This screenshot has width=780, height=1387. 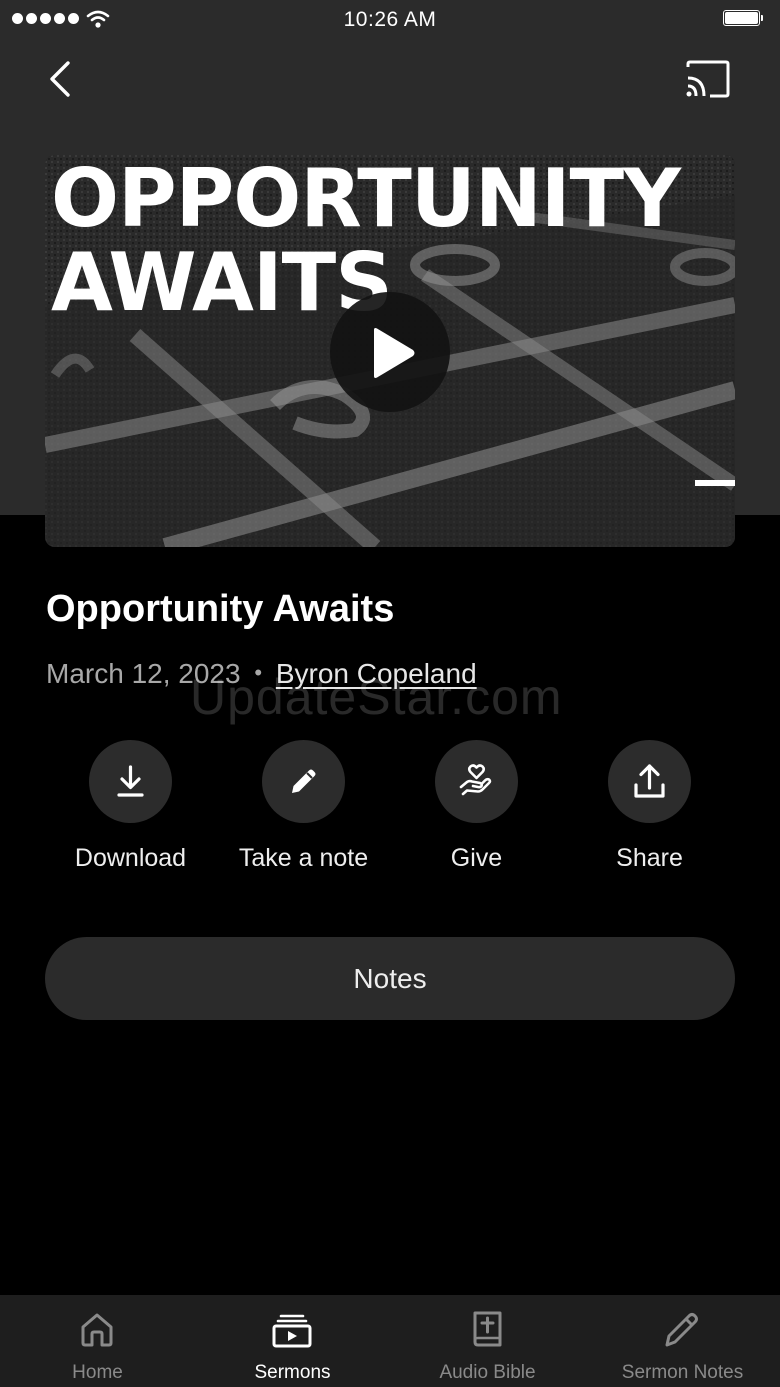 I want to click on download-icon, so click(x=130, y=781).